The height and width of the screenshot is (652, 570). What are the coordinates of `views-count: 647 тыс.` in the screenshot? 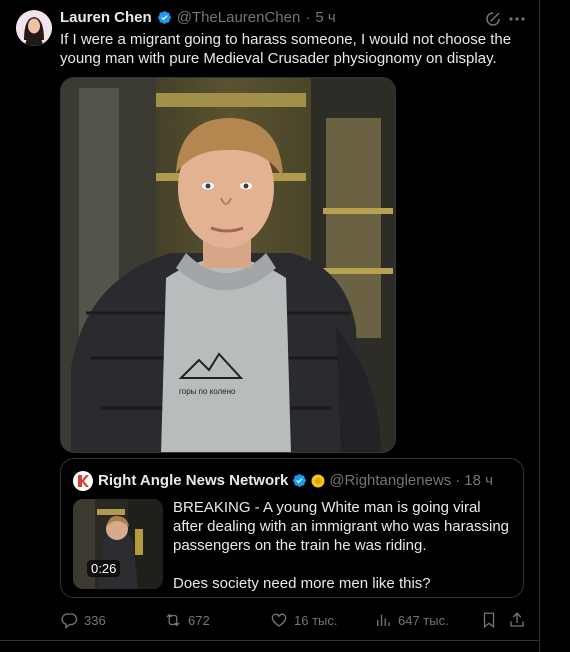 It's located at (423, 620).